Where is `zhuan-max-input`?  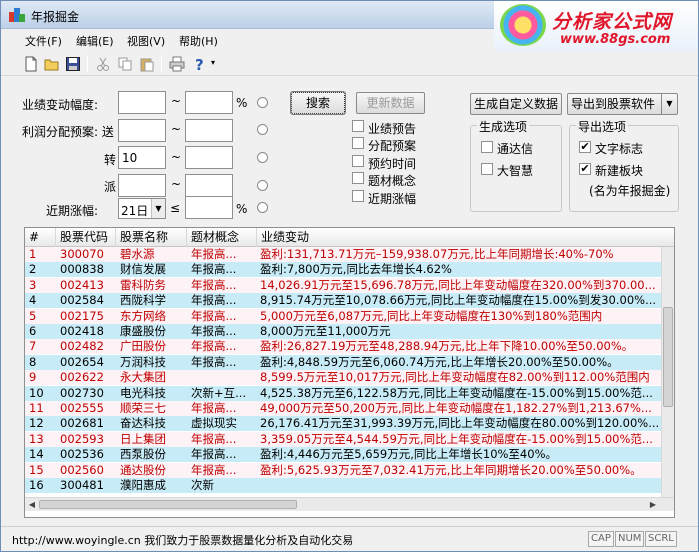 zhuan-max-input is located at coordinates (209, 157).